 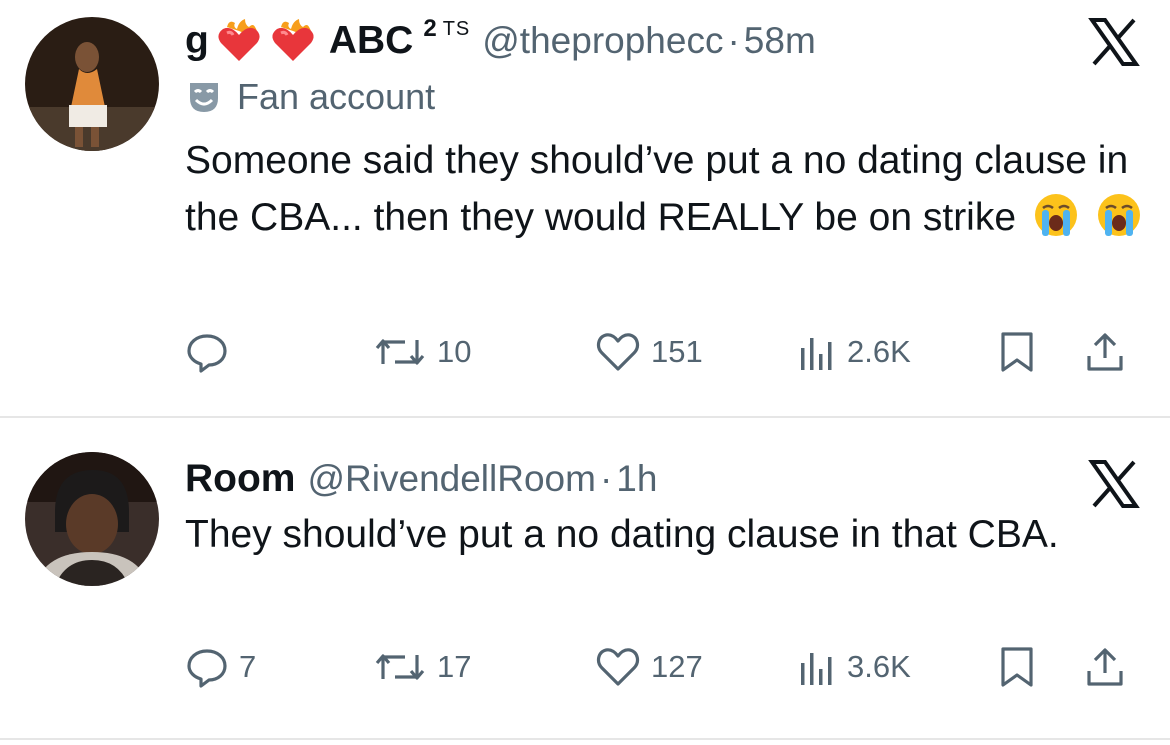 I want to click on theater-mask-icon, so click(x=204, y=97).